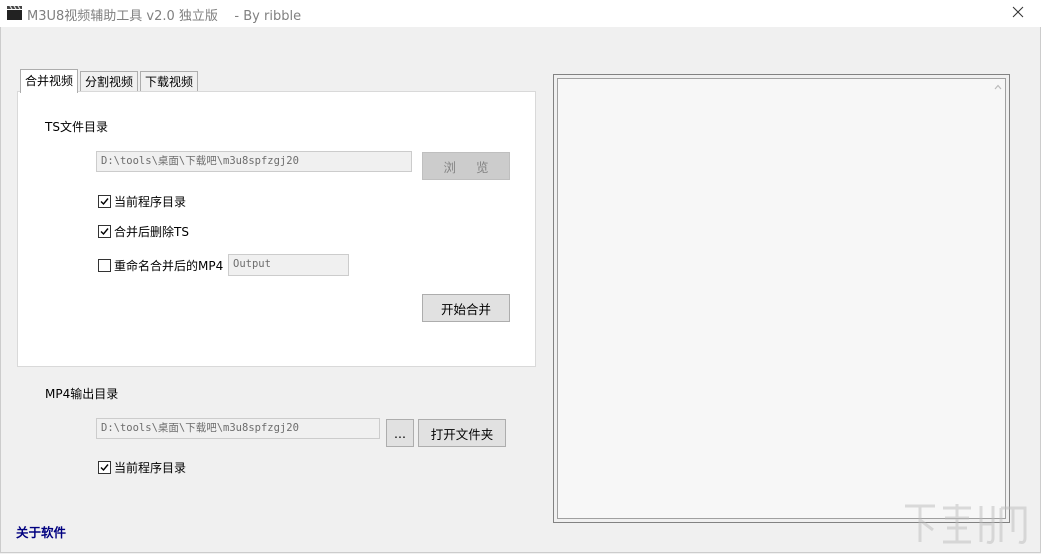 Image resolution: width=1041 pixels, height=554 pixels. I want to click on tab-merge-video: 合并视频, so click(49, 81).